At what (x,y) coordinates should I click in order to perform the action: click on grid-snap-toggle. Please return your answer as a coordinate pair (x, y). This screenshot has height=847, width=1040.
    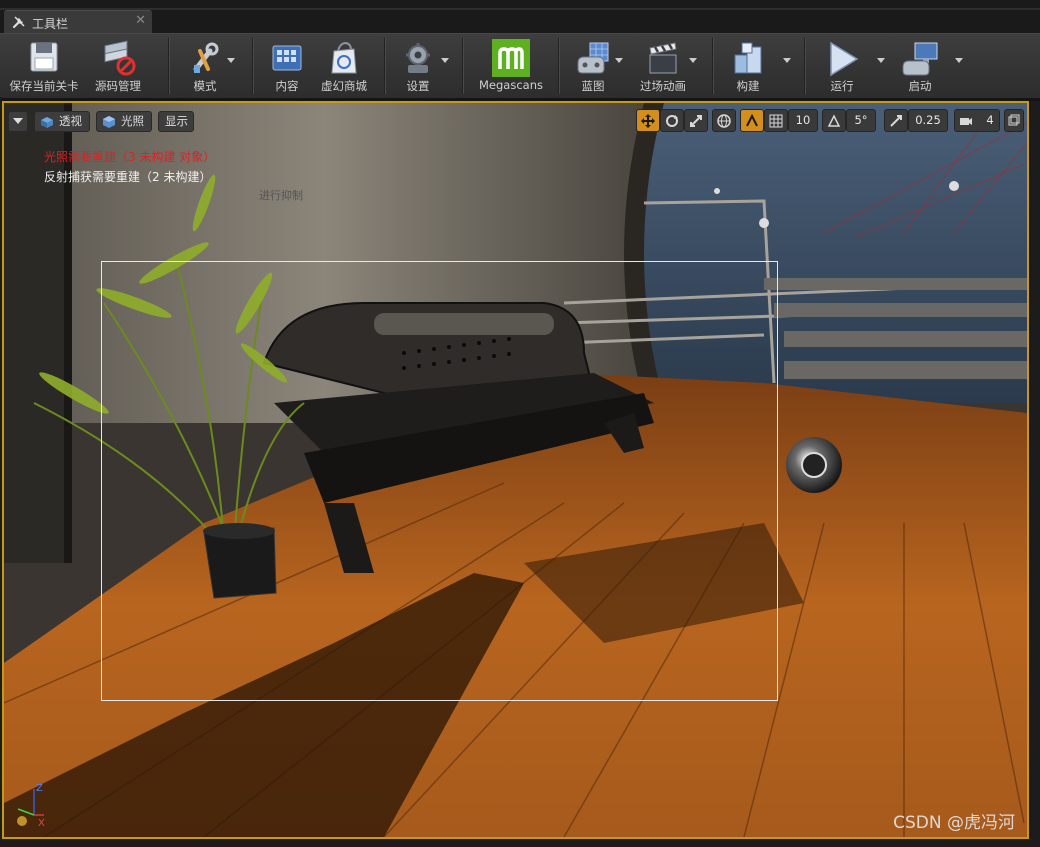
    Looking at the image, I should click on (776, 120).